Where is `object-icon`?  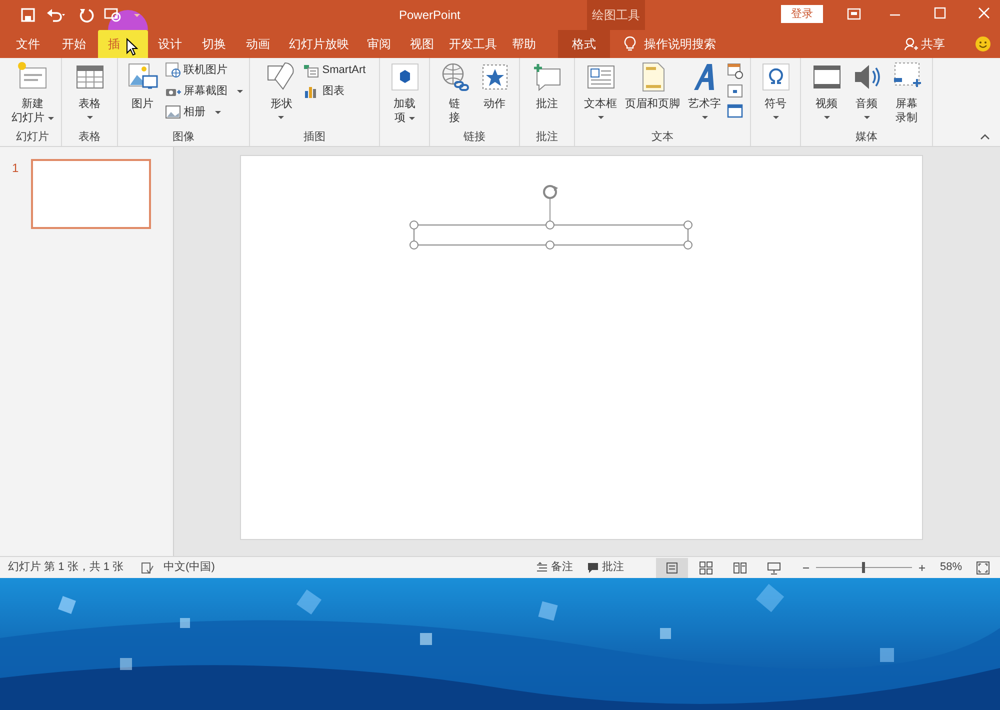 object-icon is located at coordinates (735, 111).